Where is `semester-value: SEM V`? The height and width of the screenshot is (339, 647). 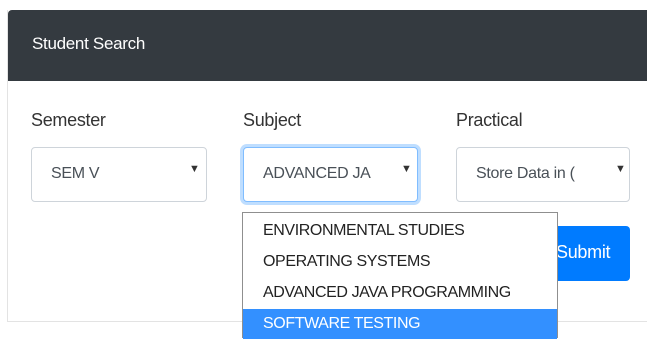 semester-value: SEM V is located at coordinates (75, 173).